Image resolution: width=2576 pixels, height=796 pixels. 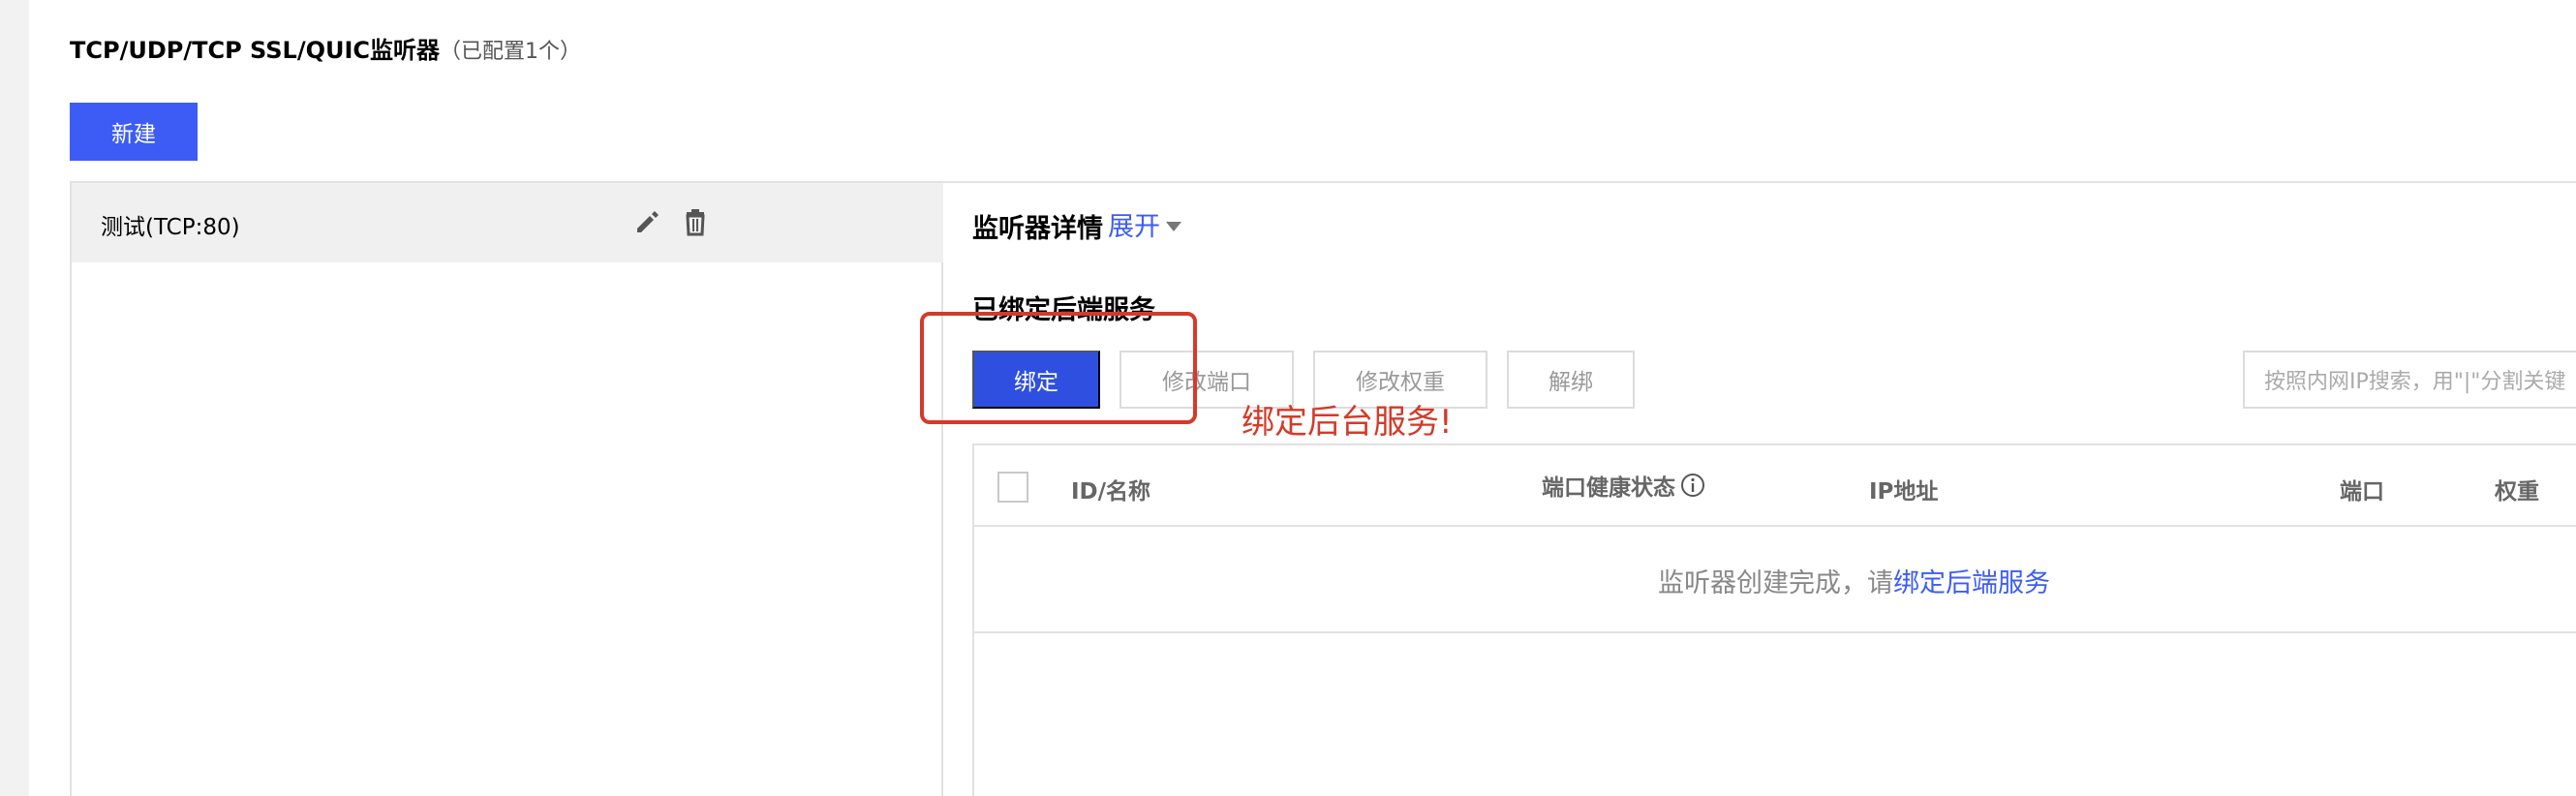 What do you see at coordinates (1608, 488) in the screenshot?
I see `column-health-label: 端口健康状态` at bounding box center [1608, 488].